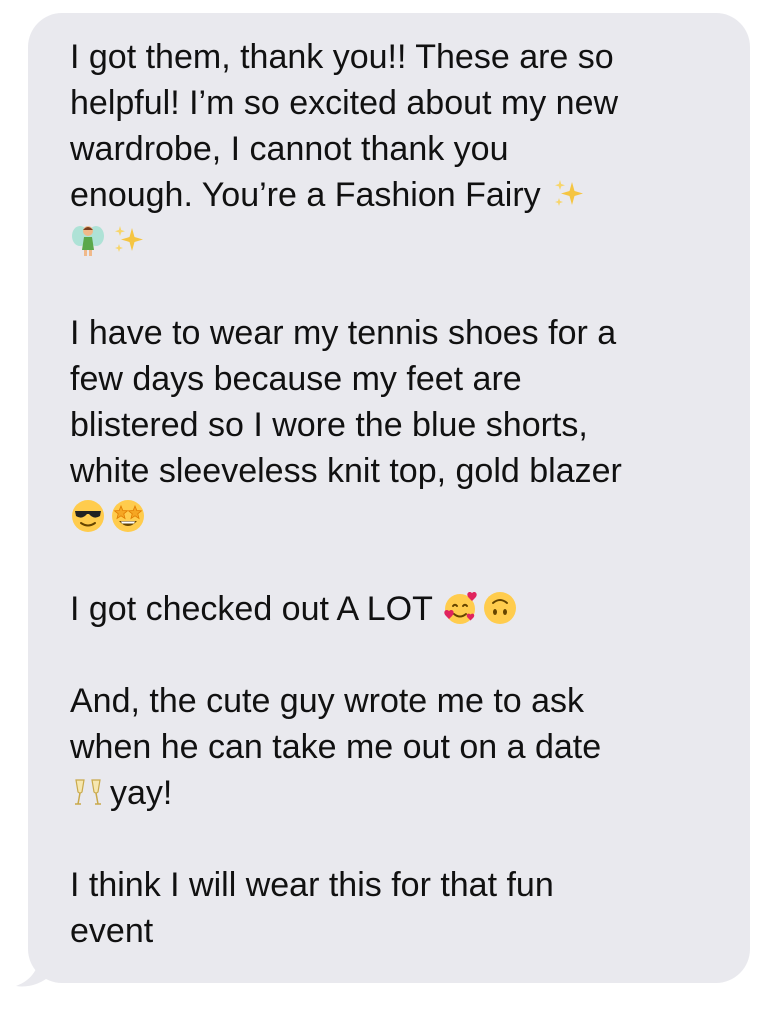 The image size is (762, 1036). What do you see at coordinates (88, 240) in the screenshot?
I see `fairy-icon` at bounding box center [88, 240].